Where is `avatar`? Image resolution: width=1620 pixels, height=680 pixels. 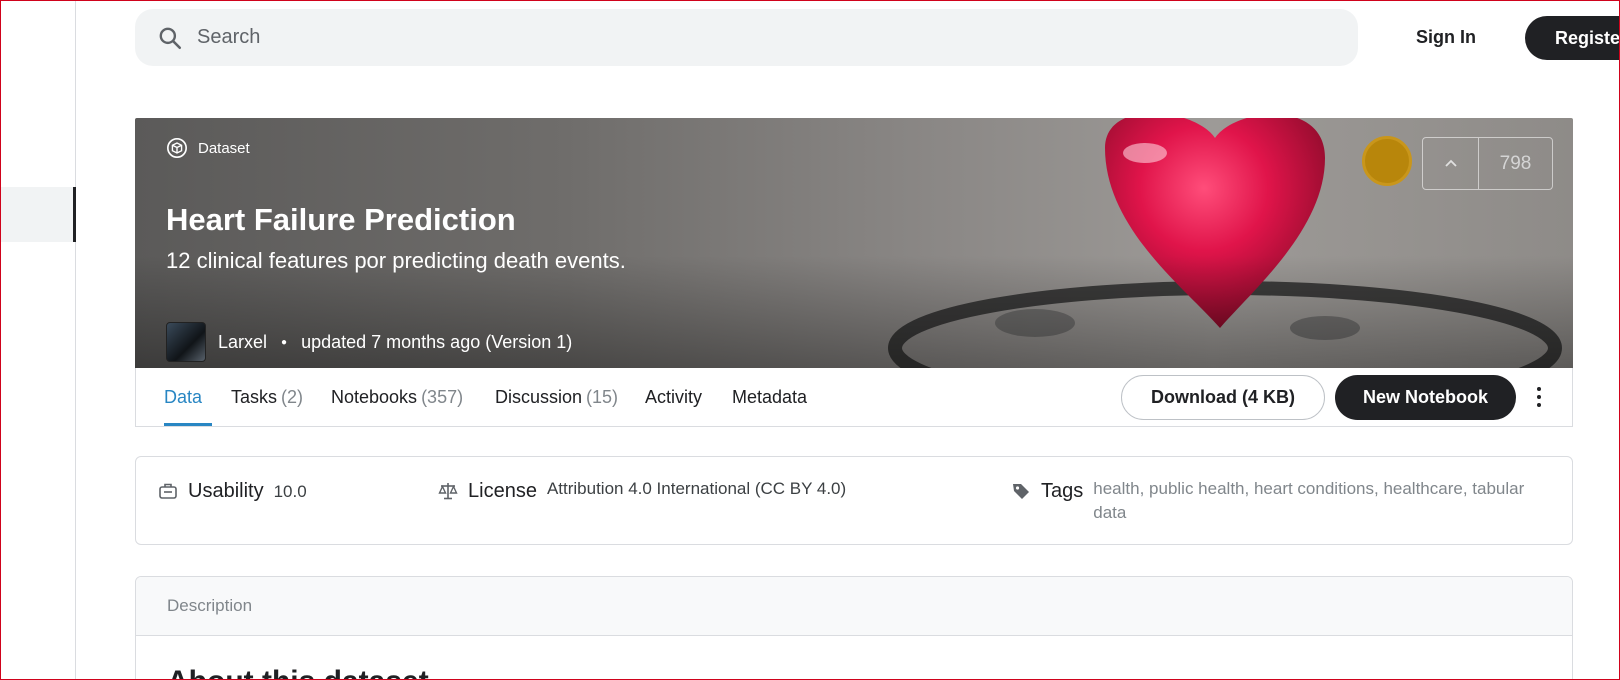 avatar is located at coordinates (186, 342).